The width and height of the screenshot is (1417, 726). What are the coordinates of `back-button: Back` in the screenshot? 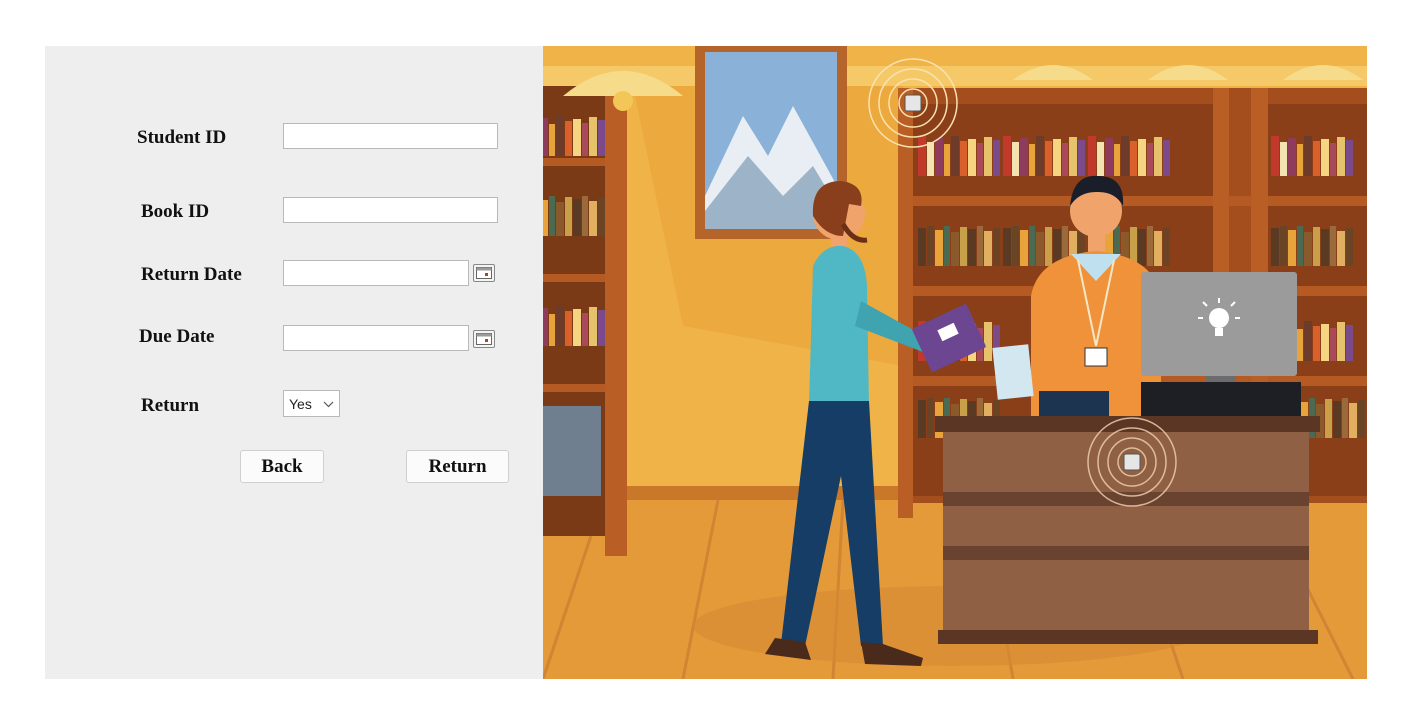 It's located at (282, 466).